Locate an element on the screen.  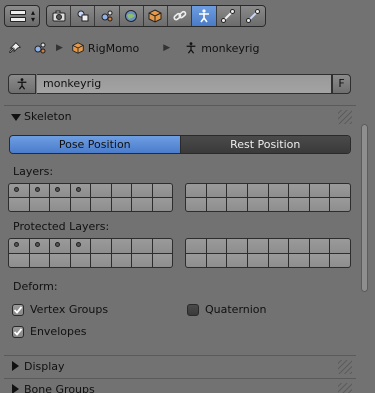
vertex-groups-toggle: Vertex Groups is located at coordinates (60, 309).